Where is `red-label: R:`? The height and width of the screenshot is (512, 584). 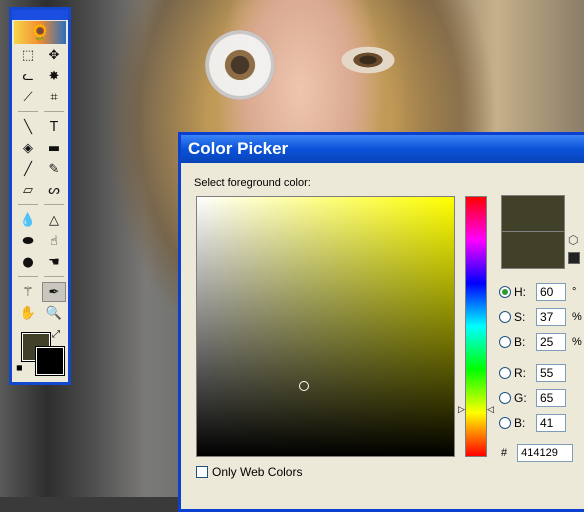 red-label: R: is located at coordinates (520, 373).